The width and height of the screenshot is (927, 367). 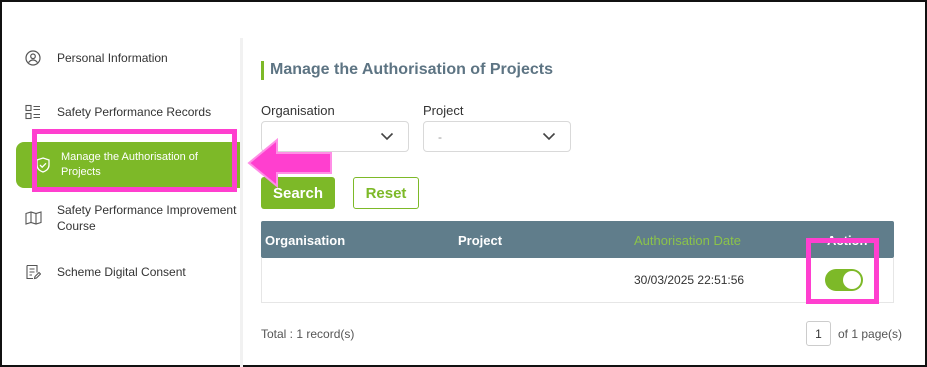 I want to click on sidebar-item-personal-information: Personal Information, so click(x=121, y=58).